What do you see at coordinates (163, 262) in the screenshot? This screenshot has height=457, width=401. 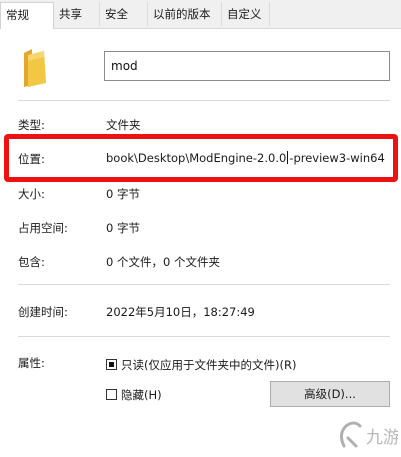 I see `contains-value: 0 个文件，0 个文件夹` at bounding box center [163, 262].